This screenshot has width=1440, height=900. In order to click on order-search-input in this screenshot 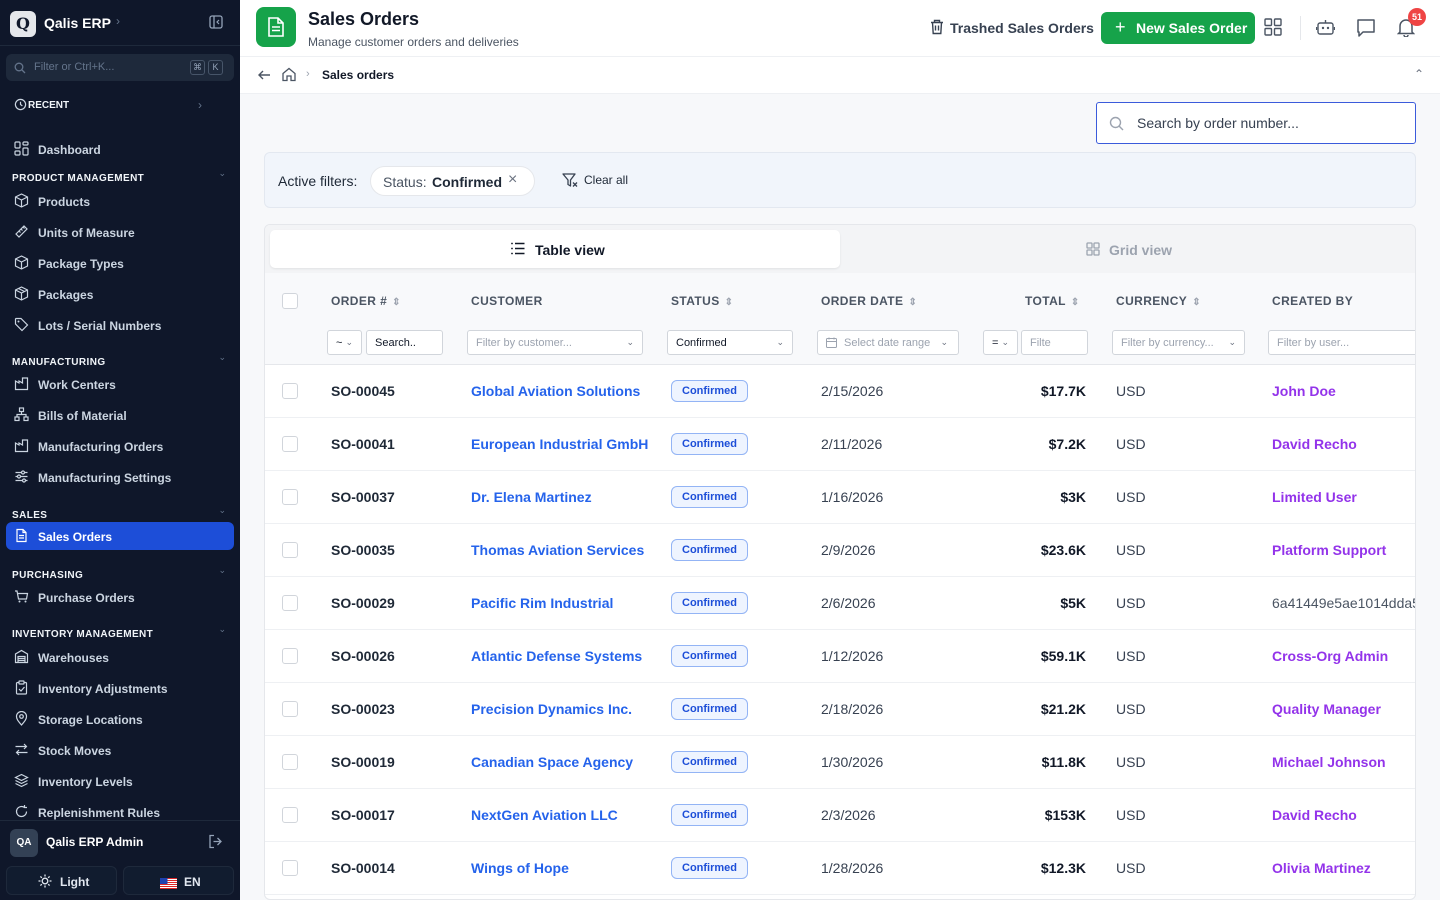, I will do `click(1272, 123)`.